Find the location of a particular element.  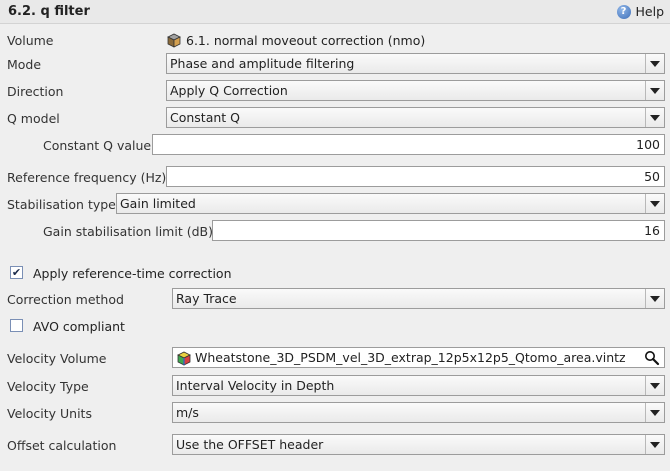

constant-q-label: Constant Q value is located at coordinates (97, 145).